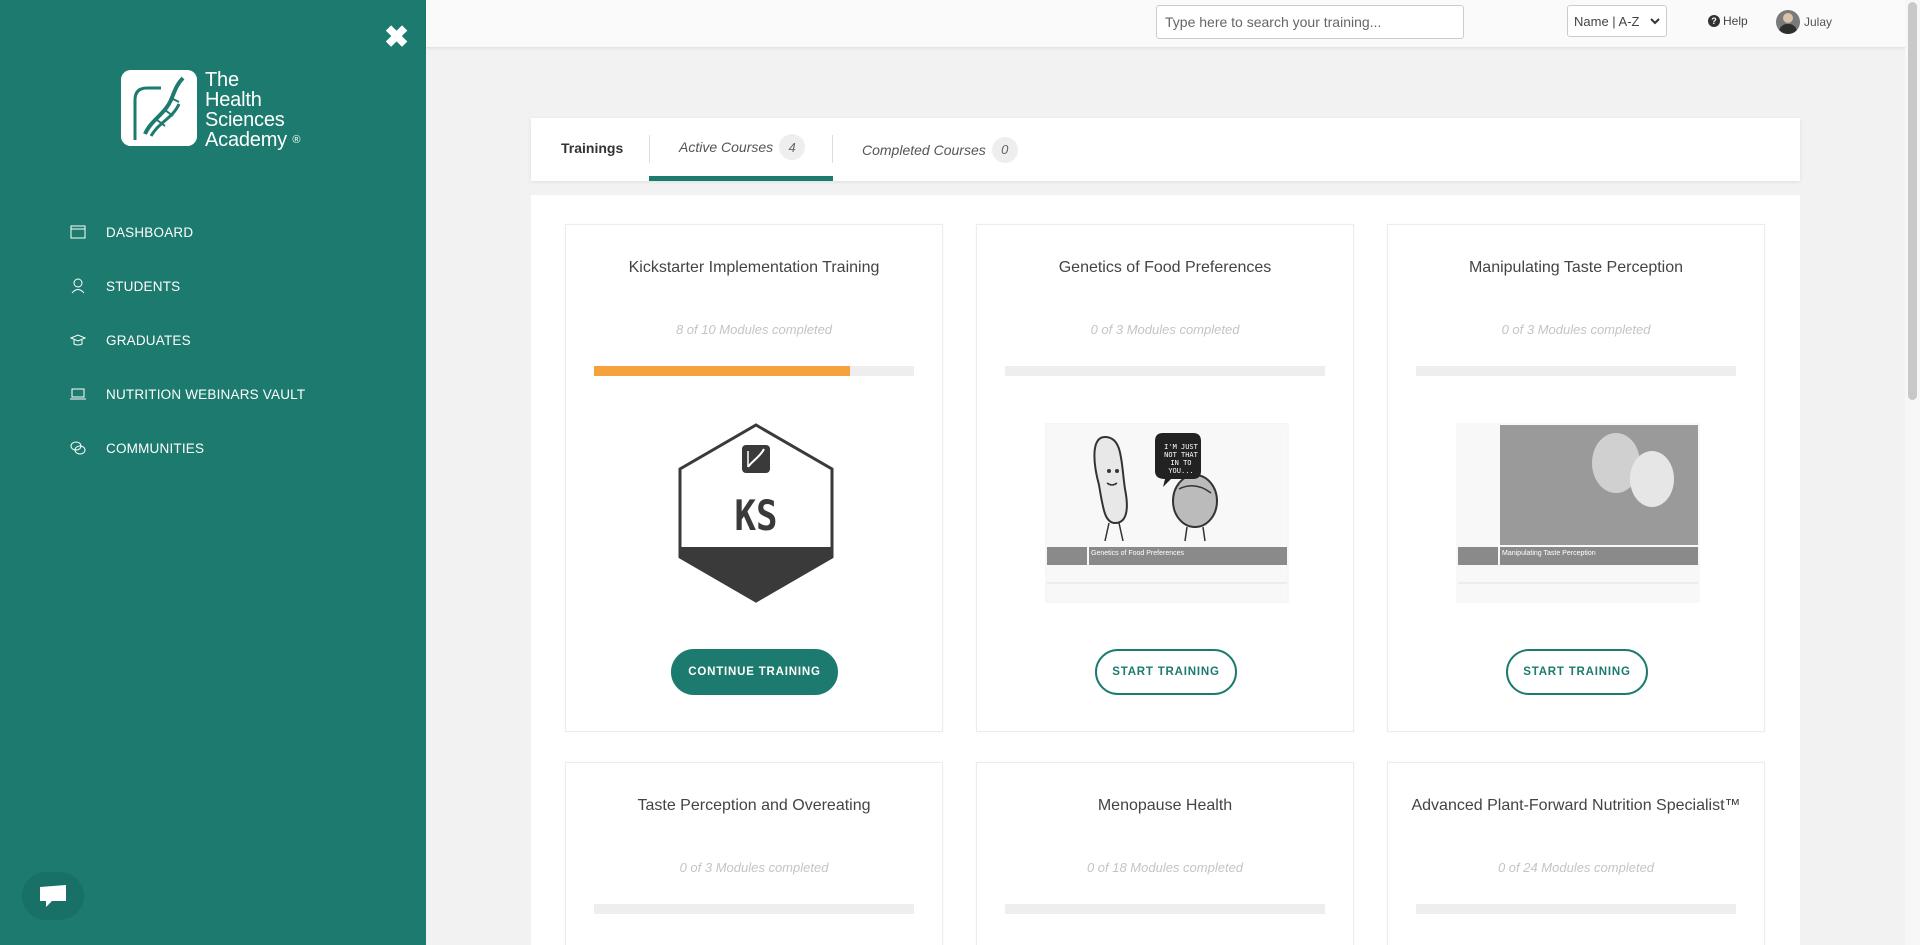  Describe the element at coordinates (143, 286) in the screenshot. I see `sidebar-item-label: STUDENTS` at that location.